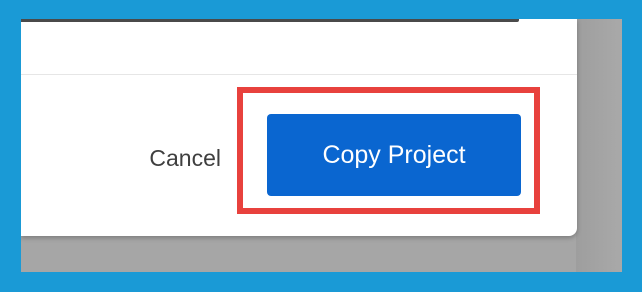 This screenshot has height=292, width=642. Describe the element at coordinates (299, 74) in the screenshot. I see `dialog-footer-divider` at that location.